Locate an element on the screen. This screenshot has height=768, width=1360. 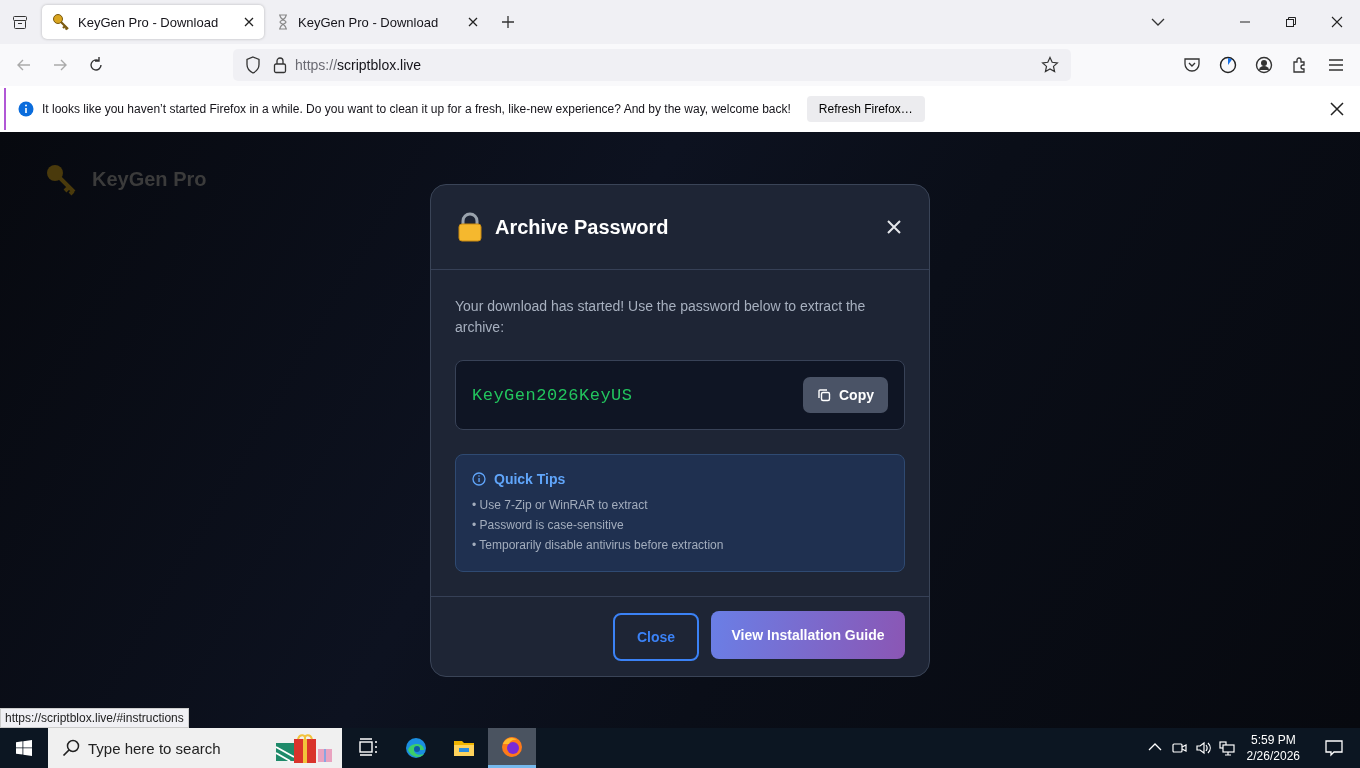
search-field: Type here to search is located at coordinates (195, 748).